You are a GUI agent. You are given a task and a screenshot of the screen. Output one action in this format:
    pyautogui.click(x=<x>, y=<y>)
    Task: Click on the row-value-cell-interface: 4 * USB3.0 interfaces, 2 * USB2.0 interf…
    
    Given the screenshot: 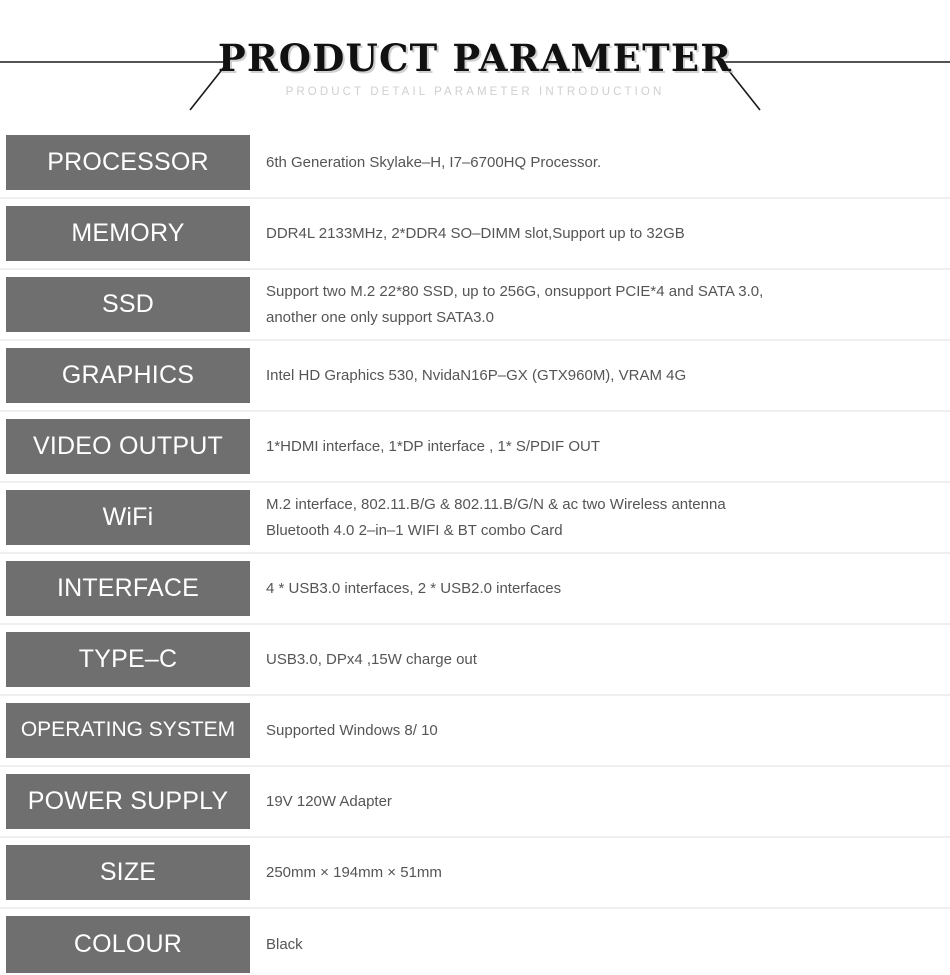 What is the action you would take?
    pyautogui.click(x=600, y=588)
    